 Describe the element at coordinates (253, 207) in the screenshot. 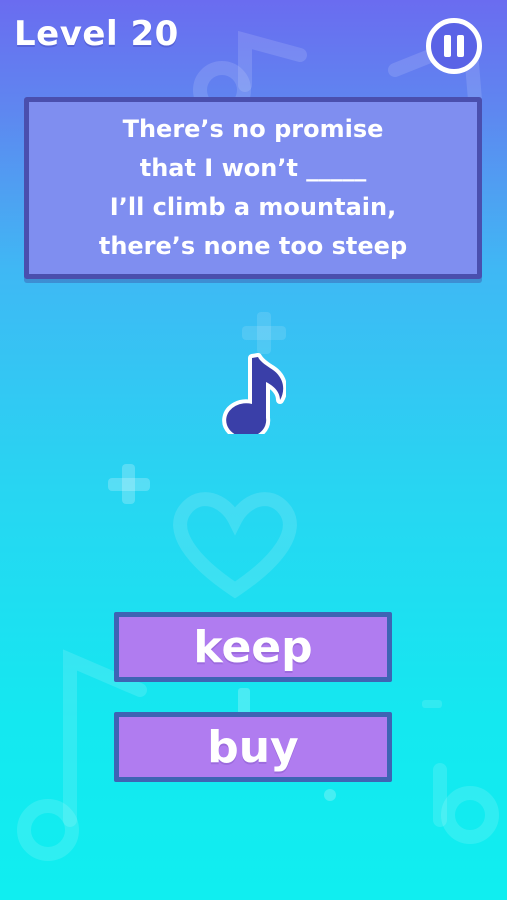

I see `lyric-line-3: I’ll climb a mountain,` at that location.